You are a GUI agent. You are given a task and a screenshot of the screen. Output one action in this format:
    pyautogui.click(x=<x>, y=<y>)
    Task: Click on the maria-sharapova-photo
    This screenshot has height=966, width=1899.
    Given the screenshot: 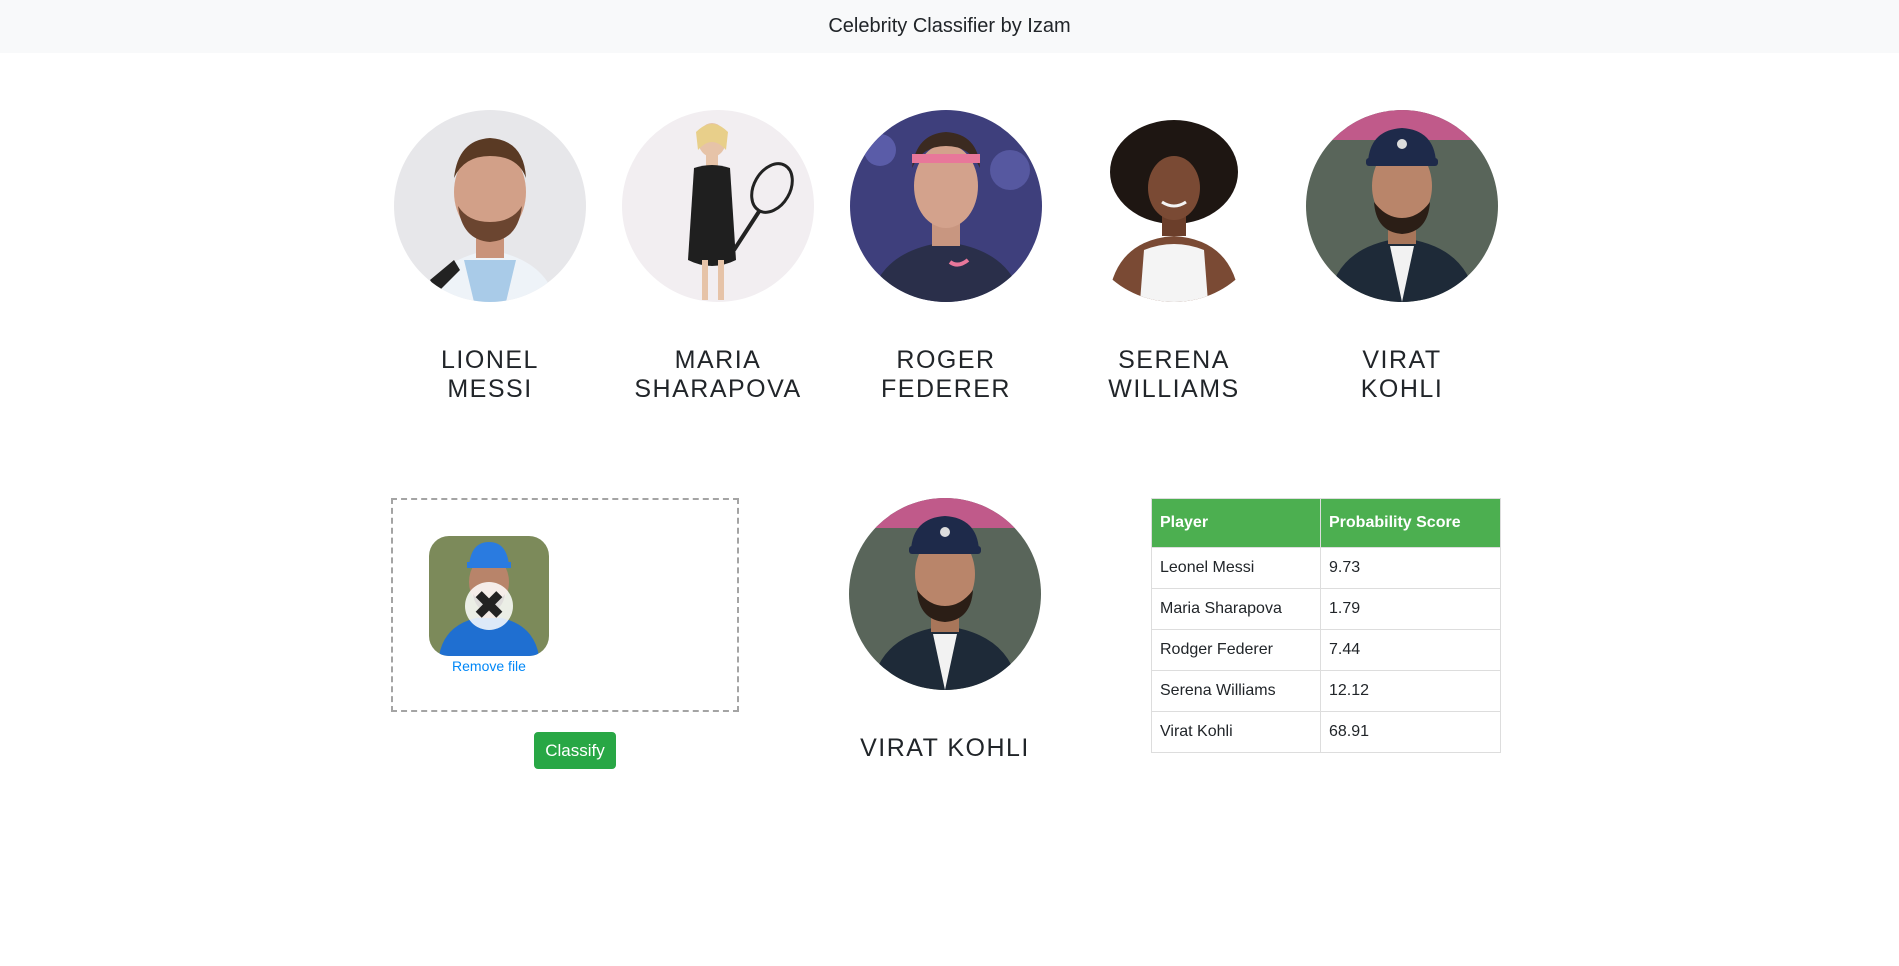 What is the action you would take?
    pyautogui.click(x=718, y=206)
    